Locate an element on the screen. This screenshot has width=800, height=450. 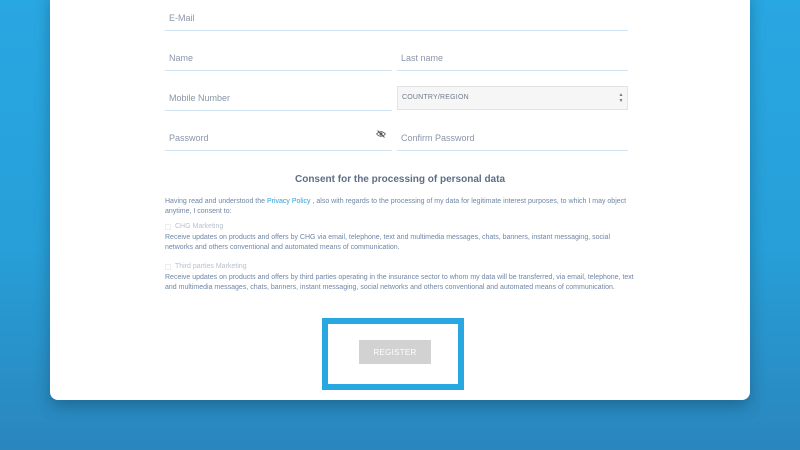
eye-slash-icon is located at coordinates (381, 134).